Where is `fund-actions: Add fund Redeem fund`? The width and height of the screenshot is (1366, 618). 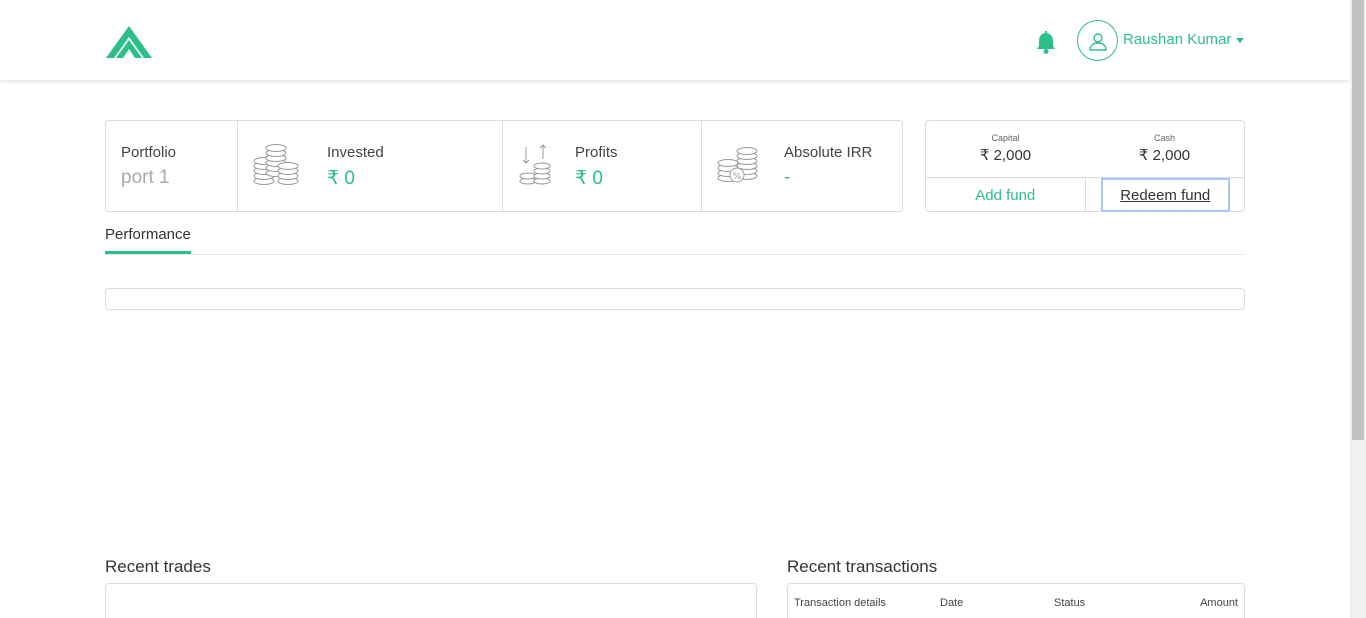
fund-actions: Add fund Redeem fund is located at coordinates (1085, 195).